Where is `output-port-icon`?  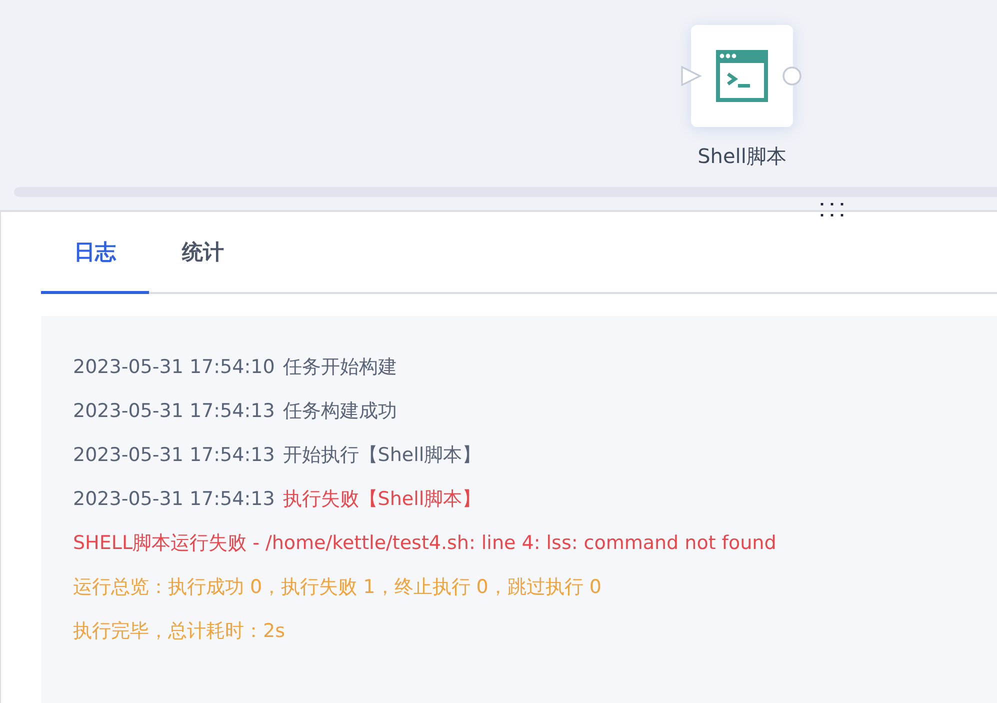 output-port-icon is located at coordinates (792, 76).